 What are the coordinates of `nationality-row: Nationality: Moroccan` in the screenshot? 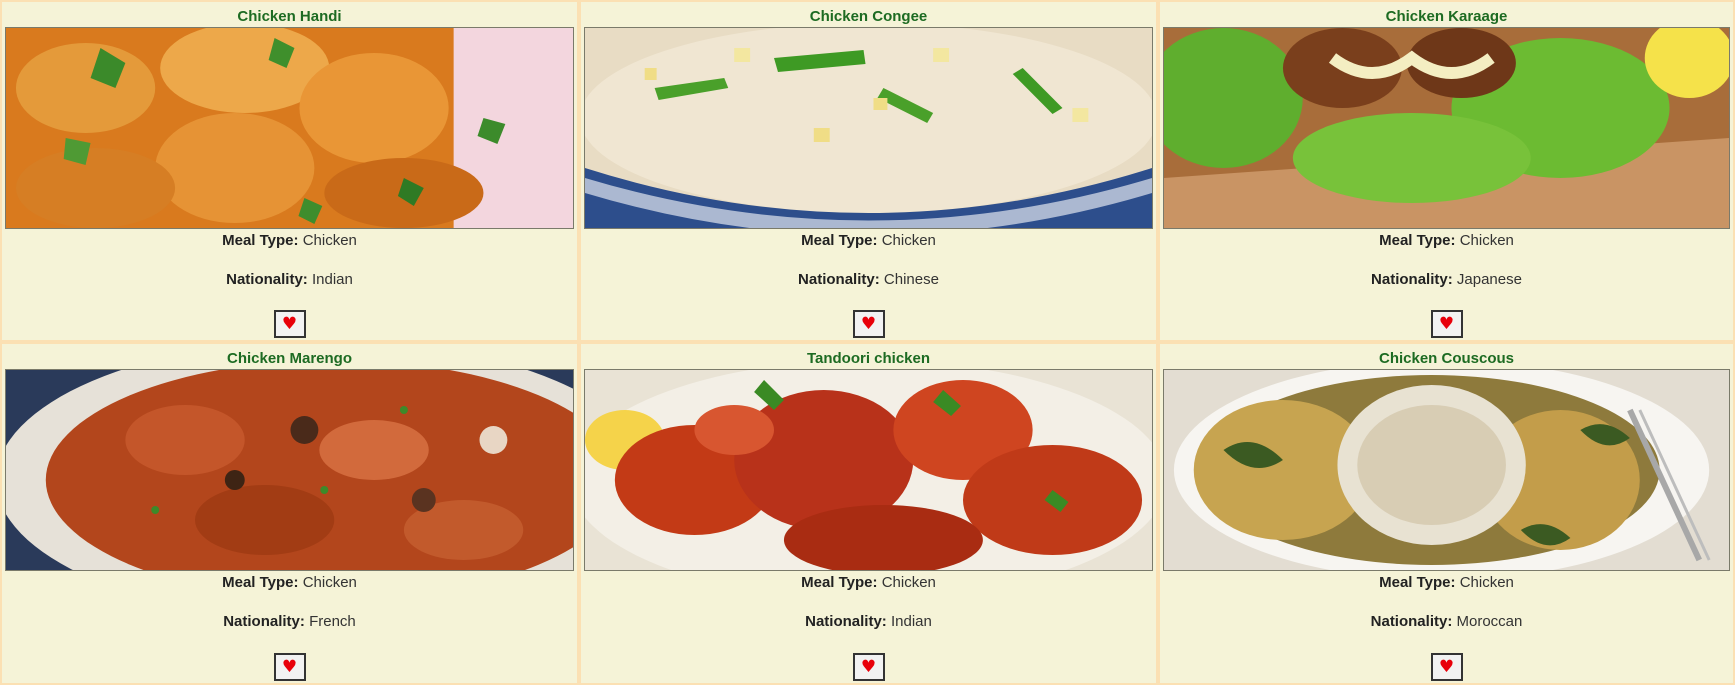 It's located at (1446, 621).